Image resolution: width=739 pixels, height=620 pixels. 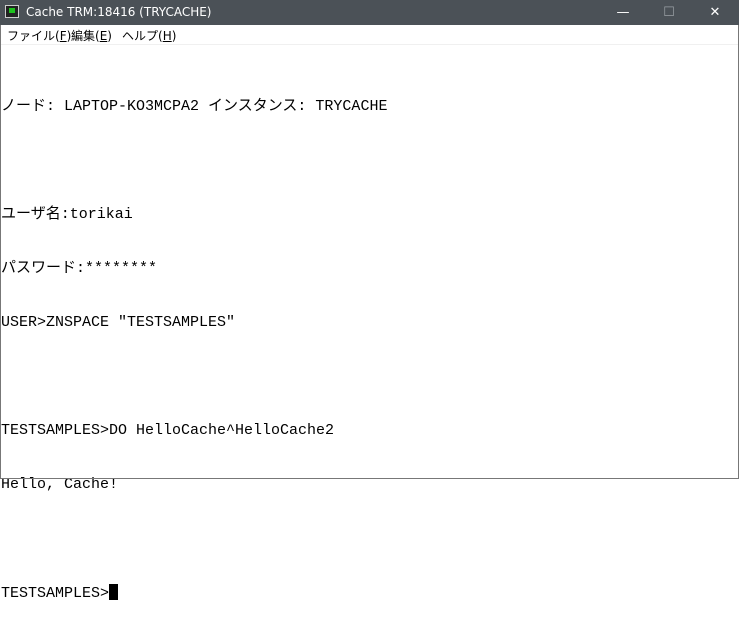 What do you see at coordinates (79, 268) in the screenshot?
I see `terminal-line: パスワード:********` at bounding box center [79, 268].